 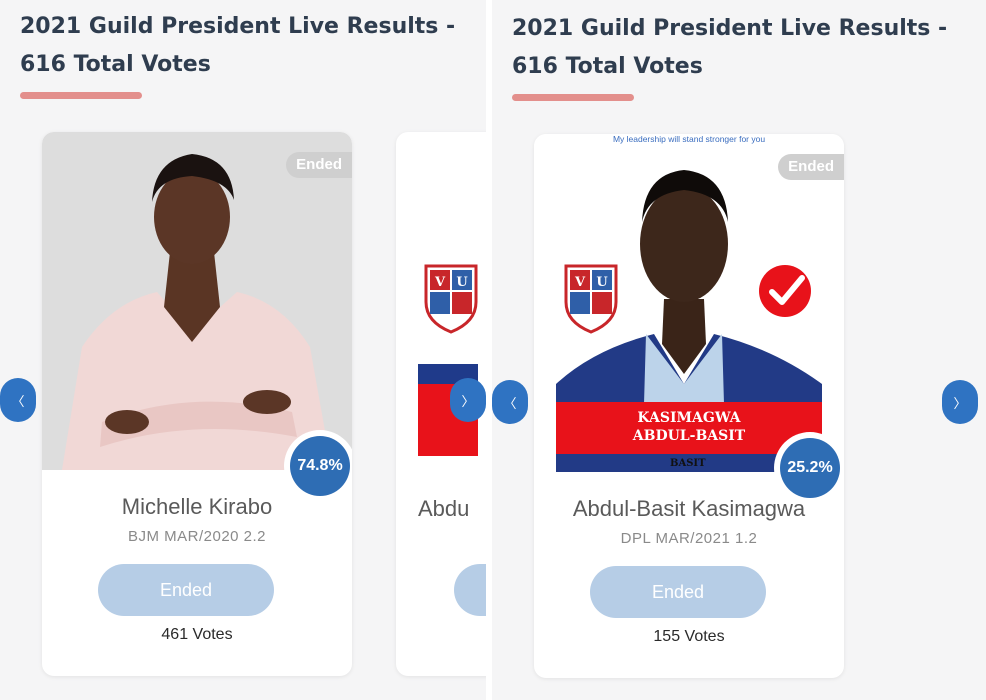 I want to click on banner-line-2: ABDUL-BASIT, so click(x=689, y=436).